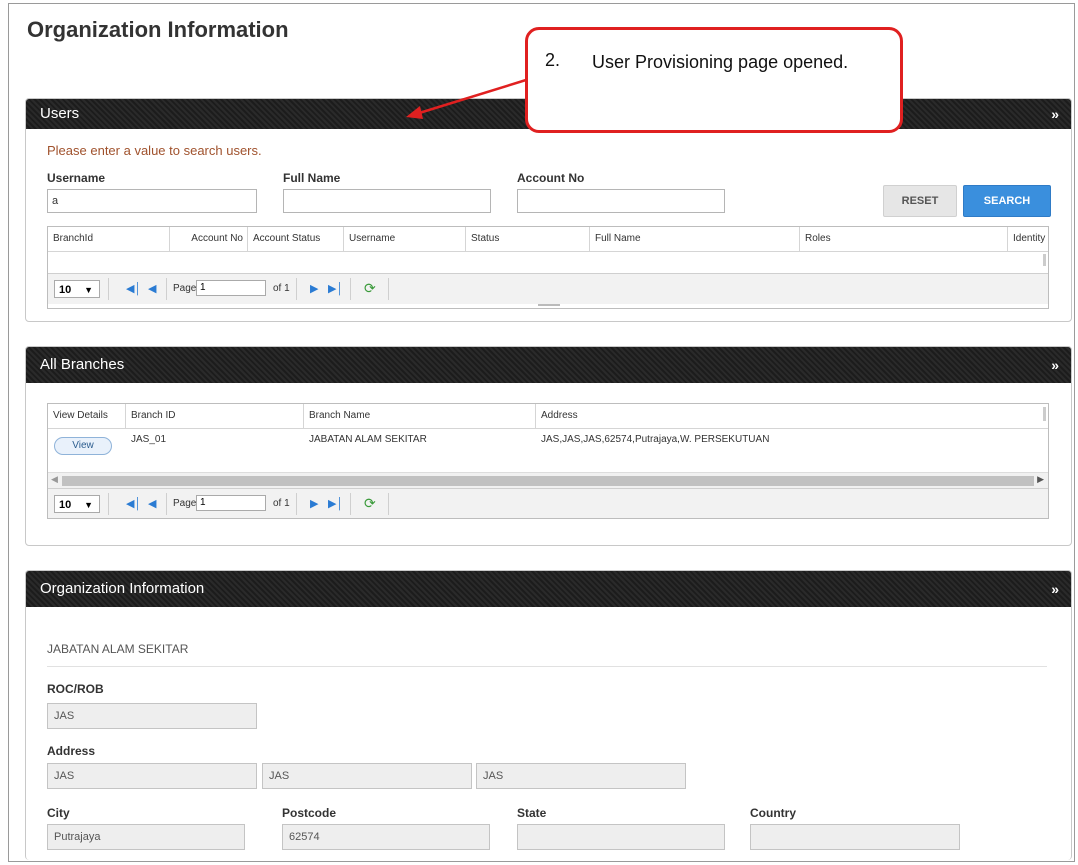 The image size is (1078, 865). Describe the element at coordinates (152, 201) in the screenshot. I see `username-input: a` at that location.